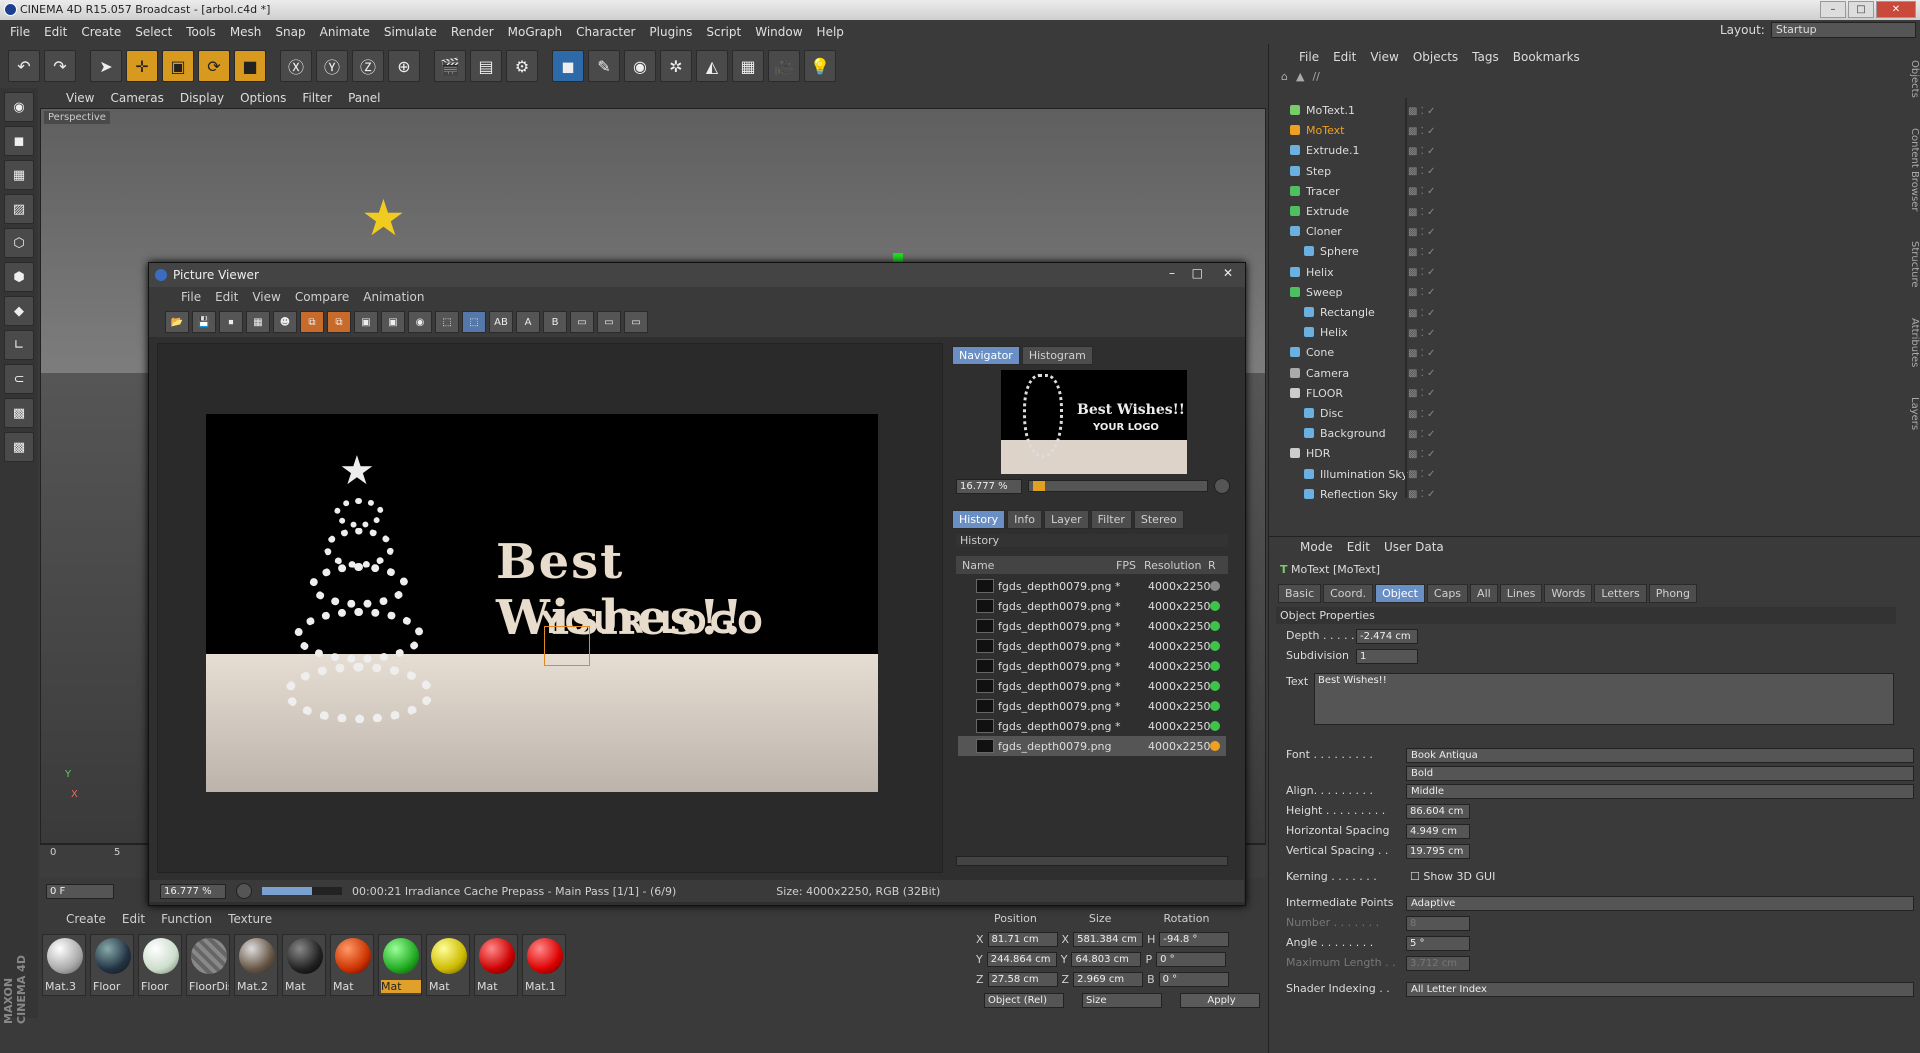 The height and width of the screenshot is (1053, 1920). What do you see at coordinates (420, 322) in the screenshot?
I see `render-active-icon: ◉` at bounding box center [420, 322].